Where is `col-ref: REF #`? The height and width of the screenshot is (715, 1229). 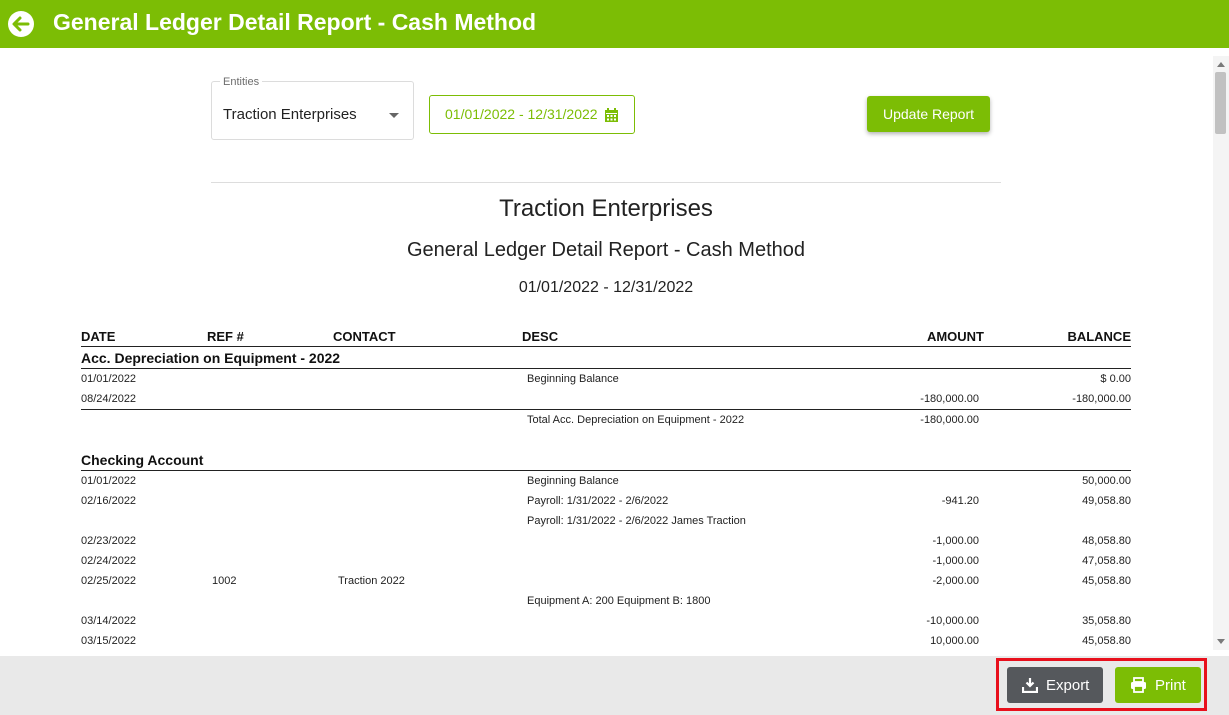 col-ref: REF # is located at coordinates (225, 336).